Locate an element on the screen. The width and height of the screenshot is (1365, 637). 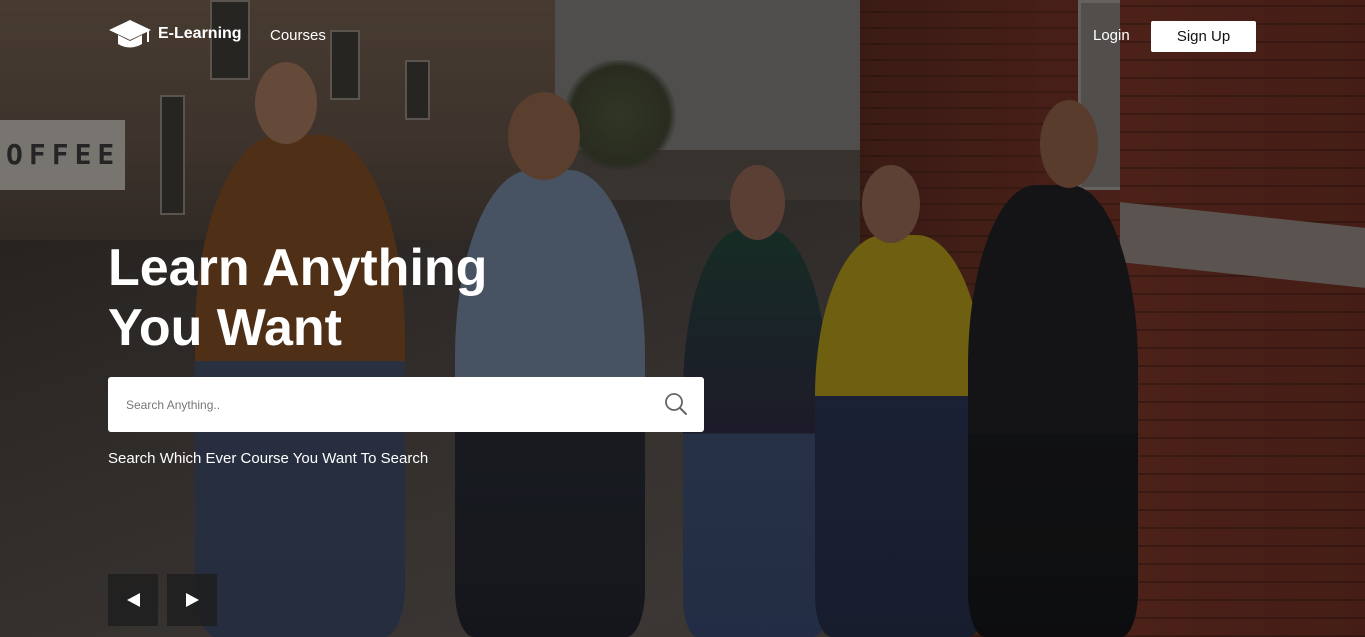
nav-courses-link: Courses is located at coordinates (298, 35).